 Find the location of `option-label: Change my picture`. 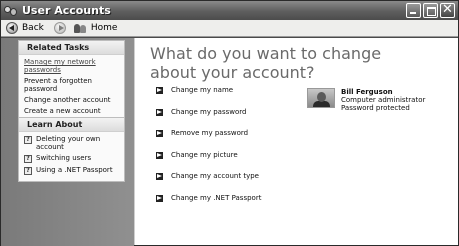

option-label: Change my picture is located at coordinates (204, 155).